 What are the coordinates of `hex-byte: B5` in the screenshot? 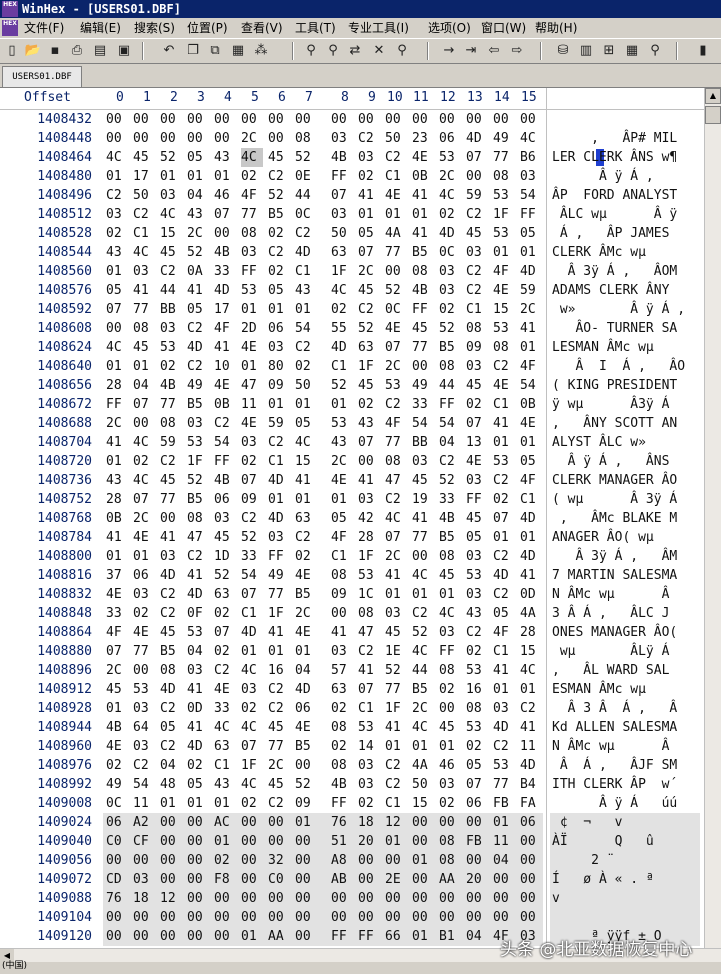 It's located at (279, 214).